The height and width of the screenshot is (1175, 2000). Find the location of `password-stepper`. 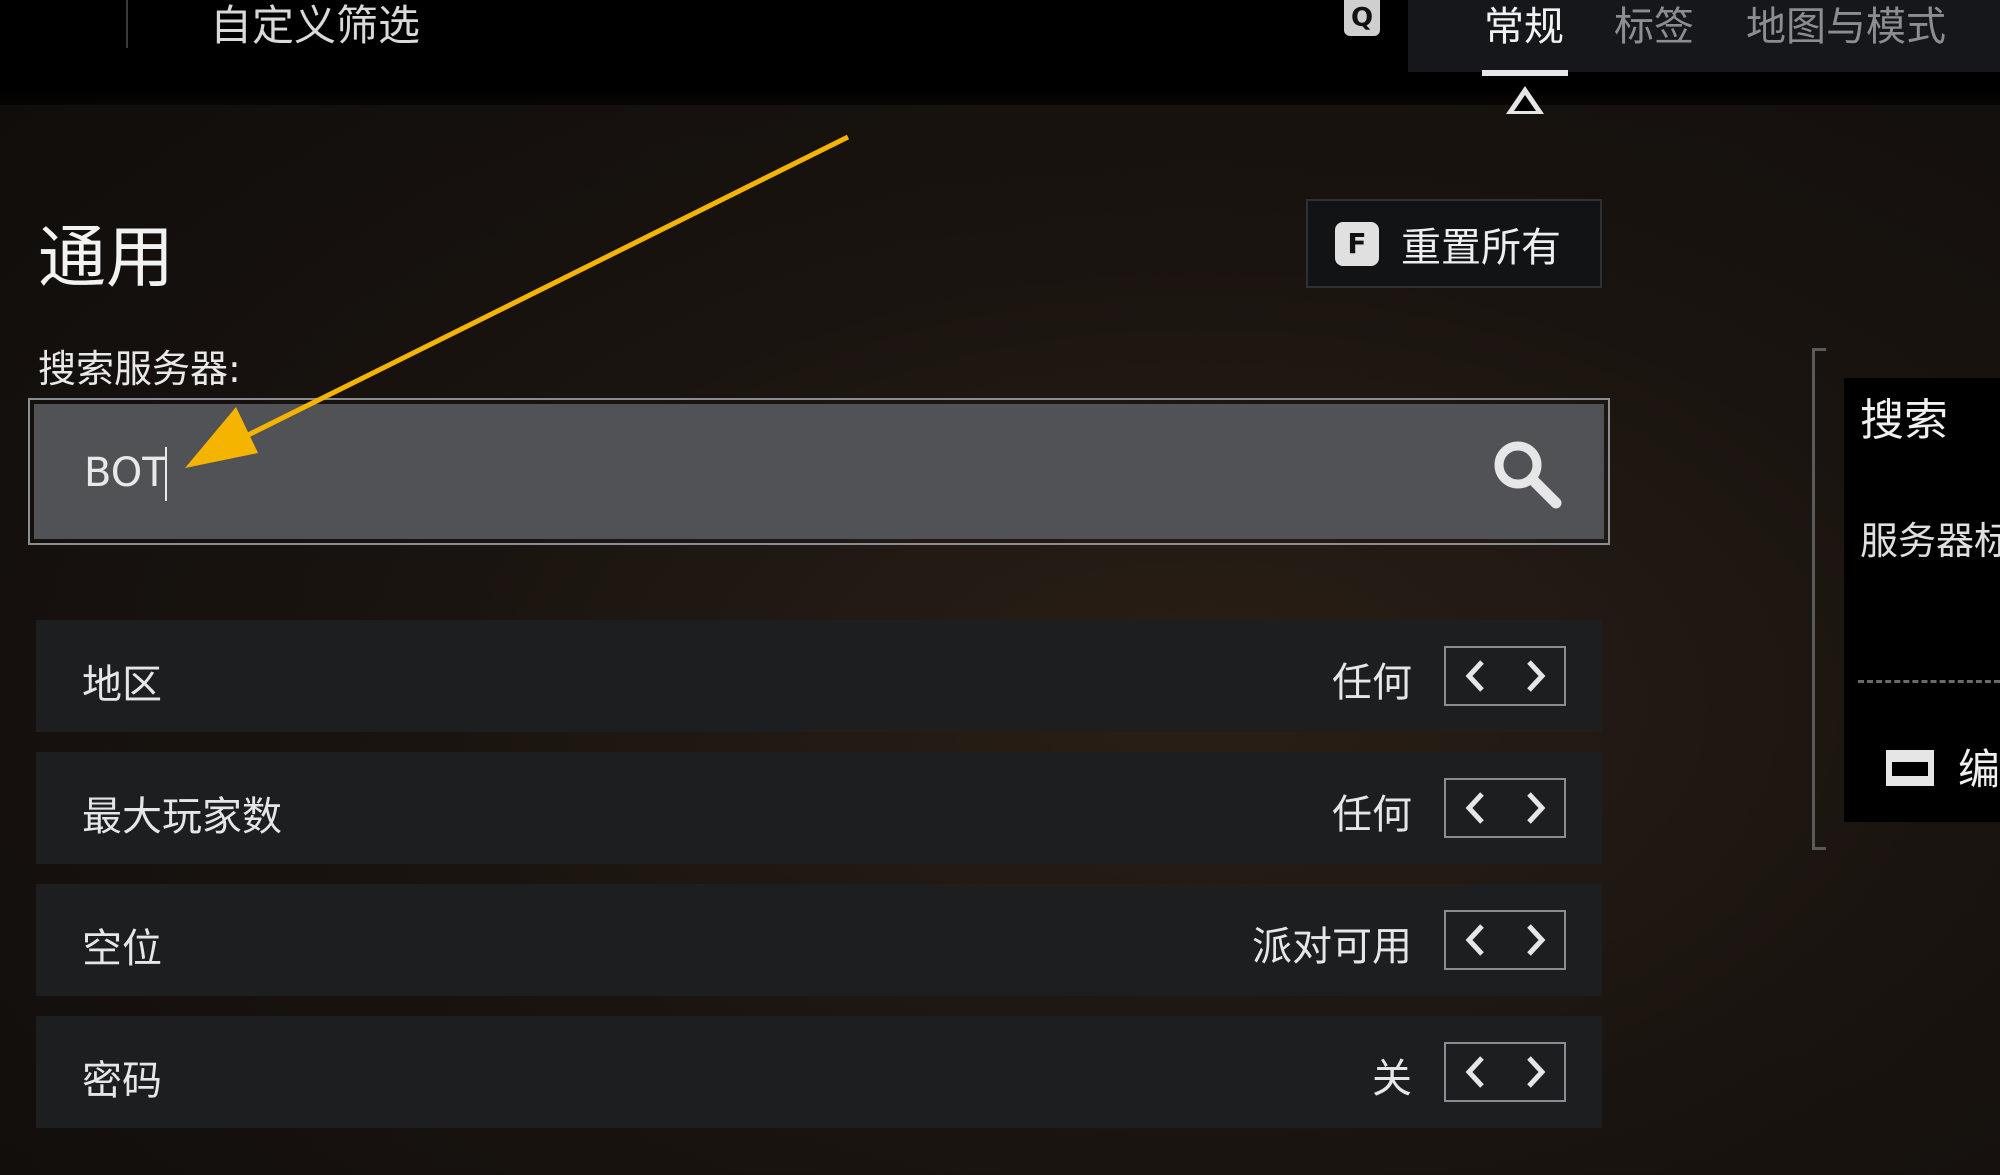

password-stepper is located at coordinates (1505, 1072).